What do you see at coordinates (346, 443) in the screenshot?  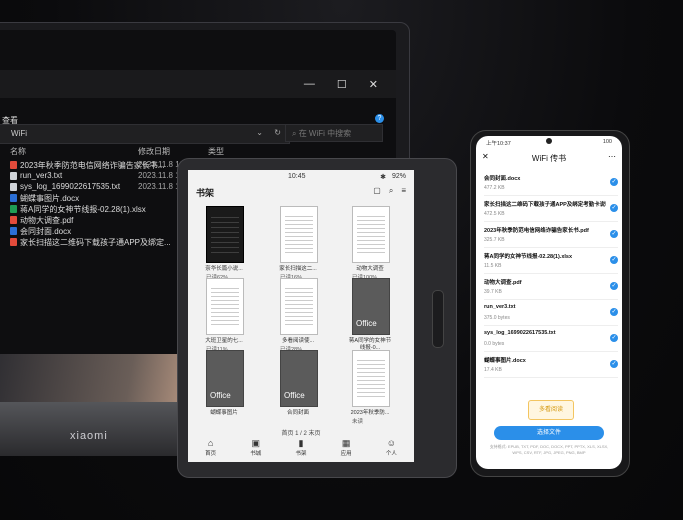 I see `apps-icon: ▦` at bounding box center [346, 443].